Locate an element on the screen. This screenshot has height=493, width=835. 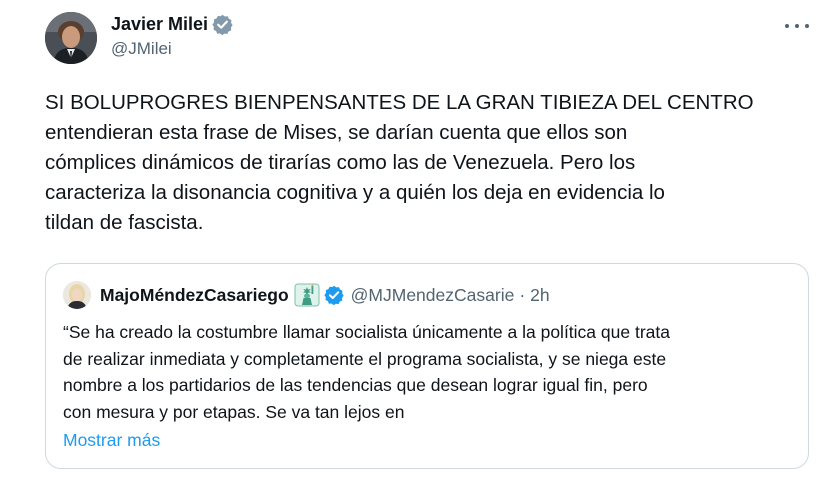
statue-of-liberty-icon is located at coordinates (307, 295).